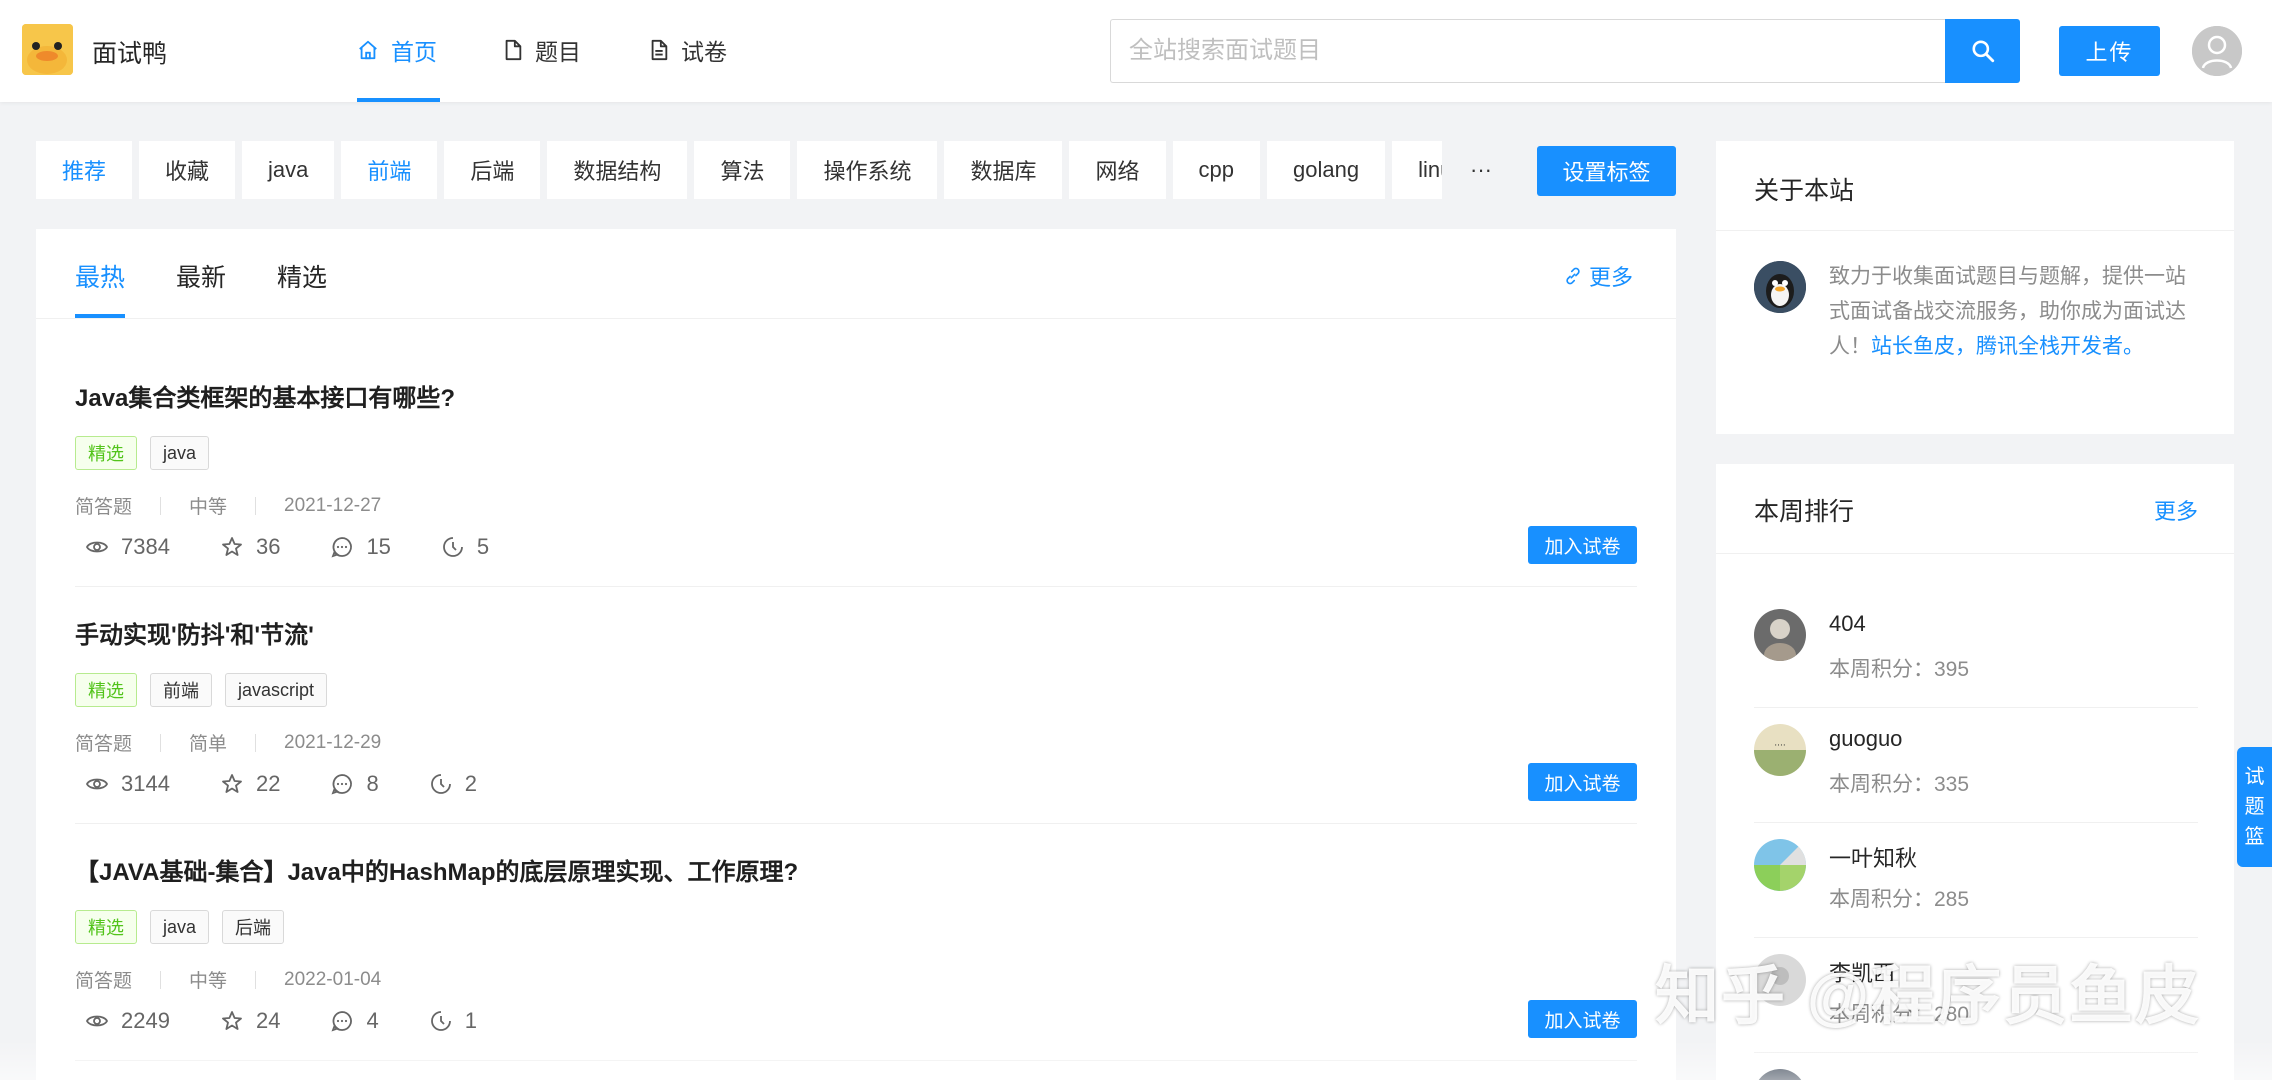 The width and height of the screenshot is (2272, 1080). I want to click on set-tags-button: 设置标签, so click(1606, 171).